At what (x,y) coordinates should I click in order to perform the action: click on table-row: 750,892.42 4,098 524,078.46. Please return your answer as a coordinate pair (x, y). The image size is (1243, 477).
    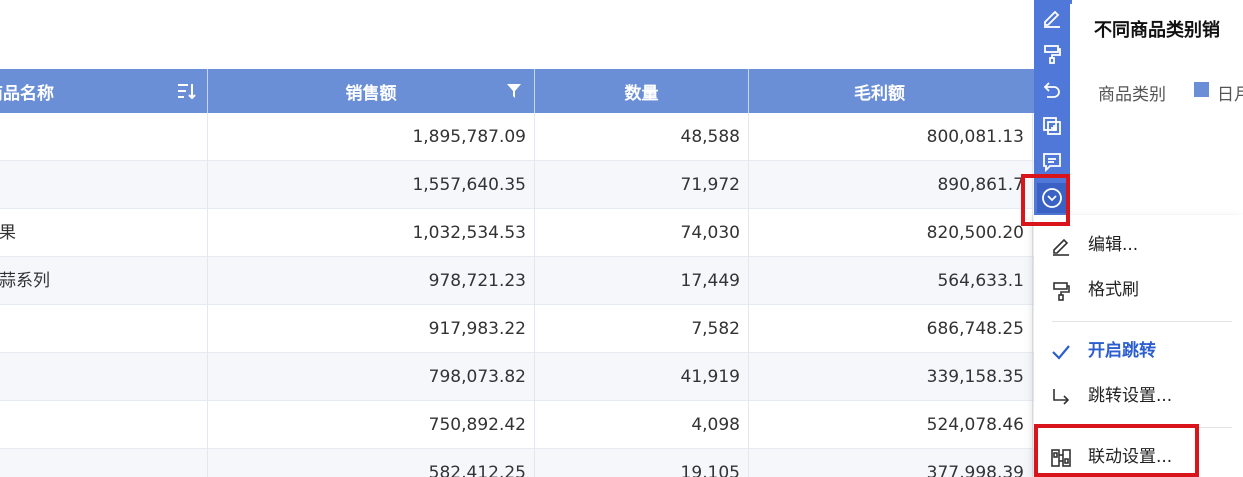
    Looking at the image, I should click on (525, 425).